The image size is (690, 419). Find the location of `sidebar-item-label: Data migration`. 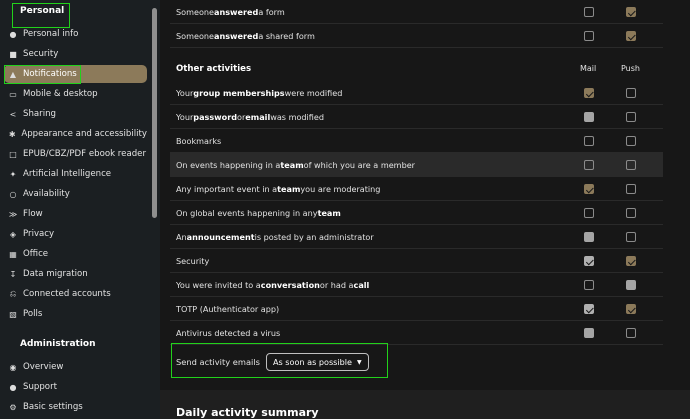

sidebar-item-label: Data migration is located at coordinates (55, 274).